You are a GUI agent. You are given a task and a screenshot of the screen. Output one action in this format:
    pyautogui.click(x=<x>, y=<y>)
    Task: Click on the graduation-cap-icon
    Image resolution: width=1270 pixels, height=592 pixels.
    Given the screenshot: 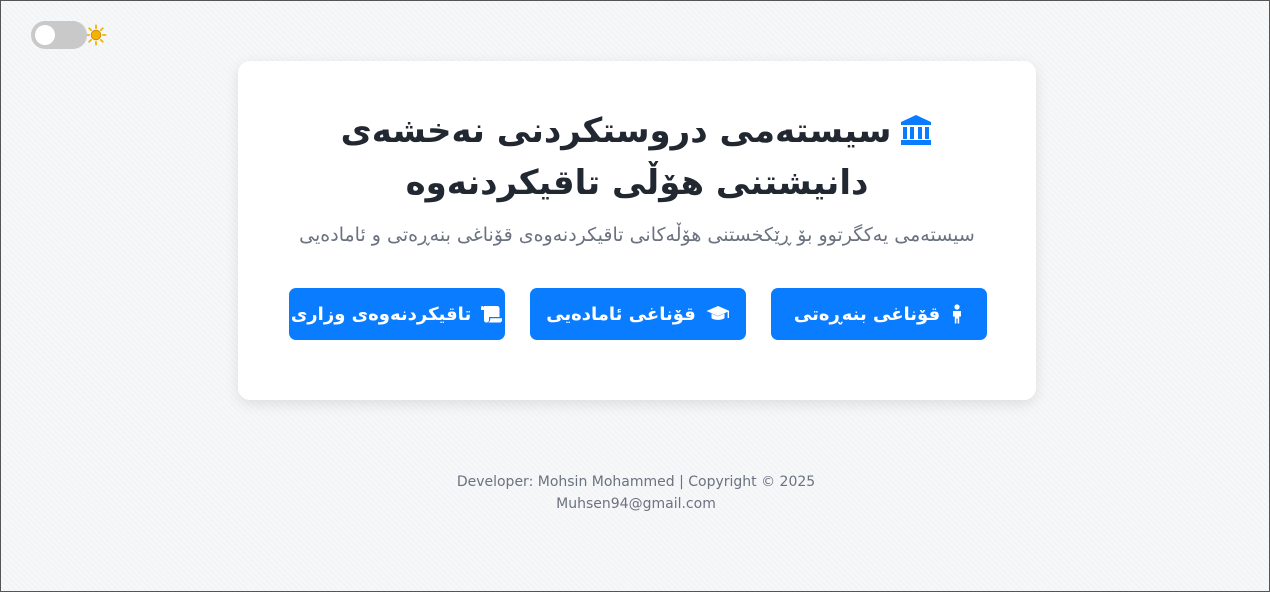 What is the action you would take?
    pyautogui.click(x=718, y=313)
    